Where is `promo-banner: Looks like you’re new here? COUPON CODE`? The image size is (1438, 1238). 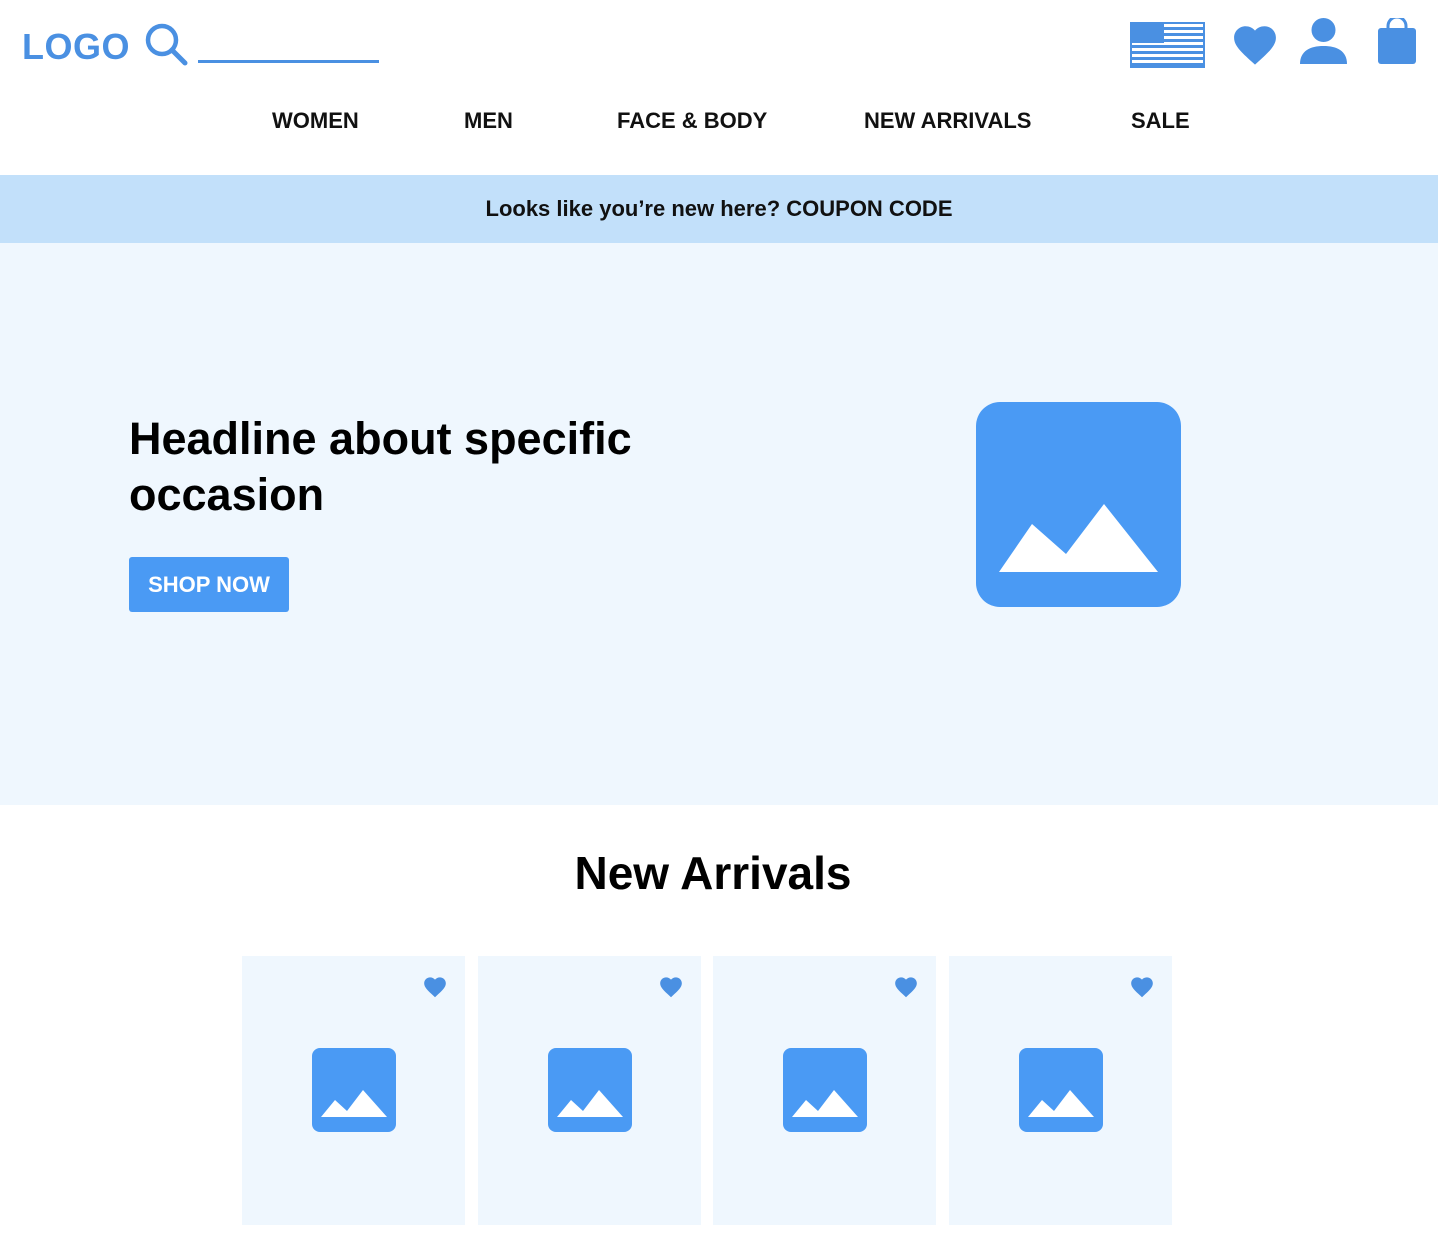 promo-banner: Looks like you’re new here? COUPON CODE is located at coordinates (719, 209).